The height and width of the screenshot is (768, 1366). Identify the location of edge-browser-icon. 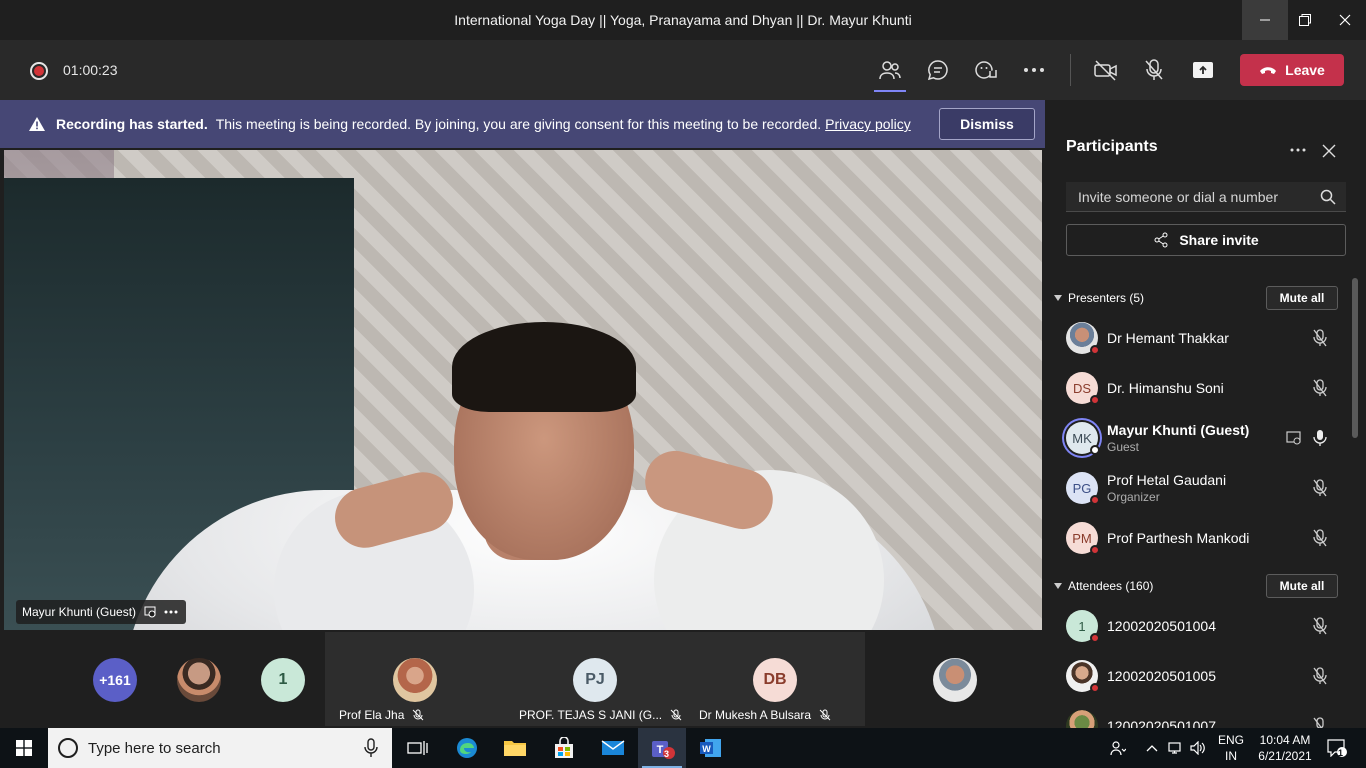
(467, 748).